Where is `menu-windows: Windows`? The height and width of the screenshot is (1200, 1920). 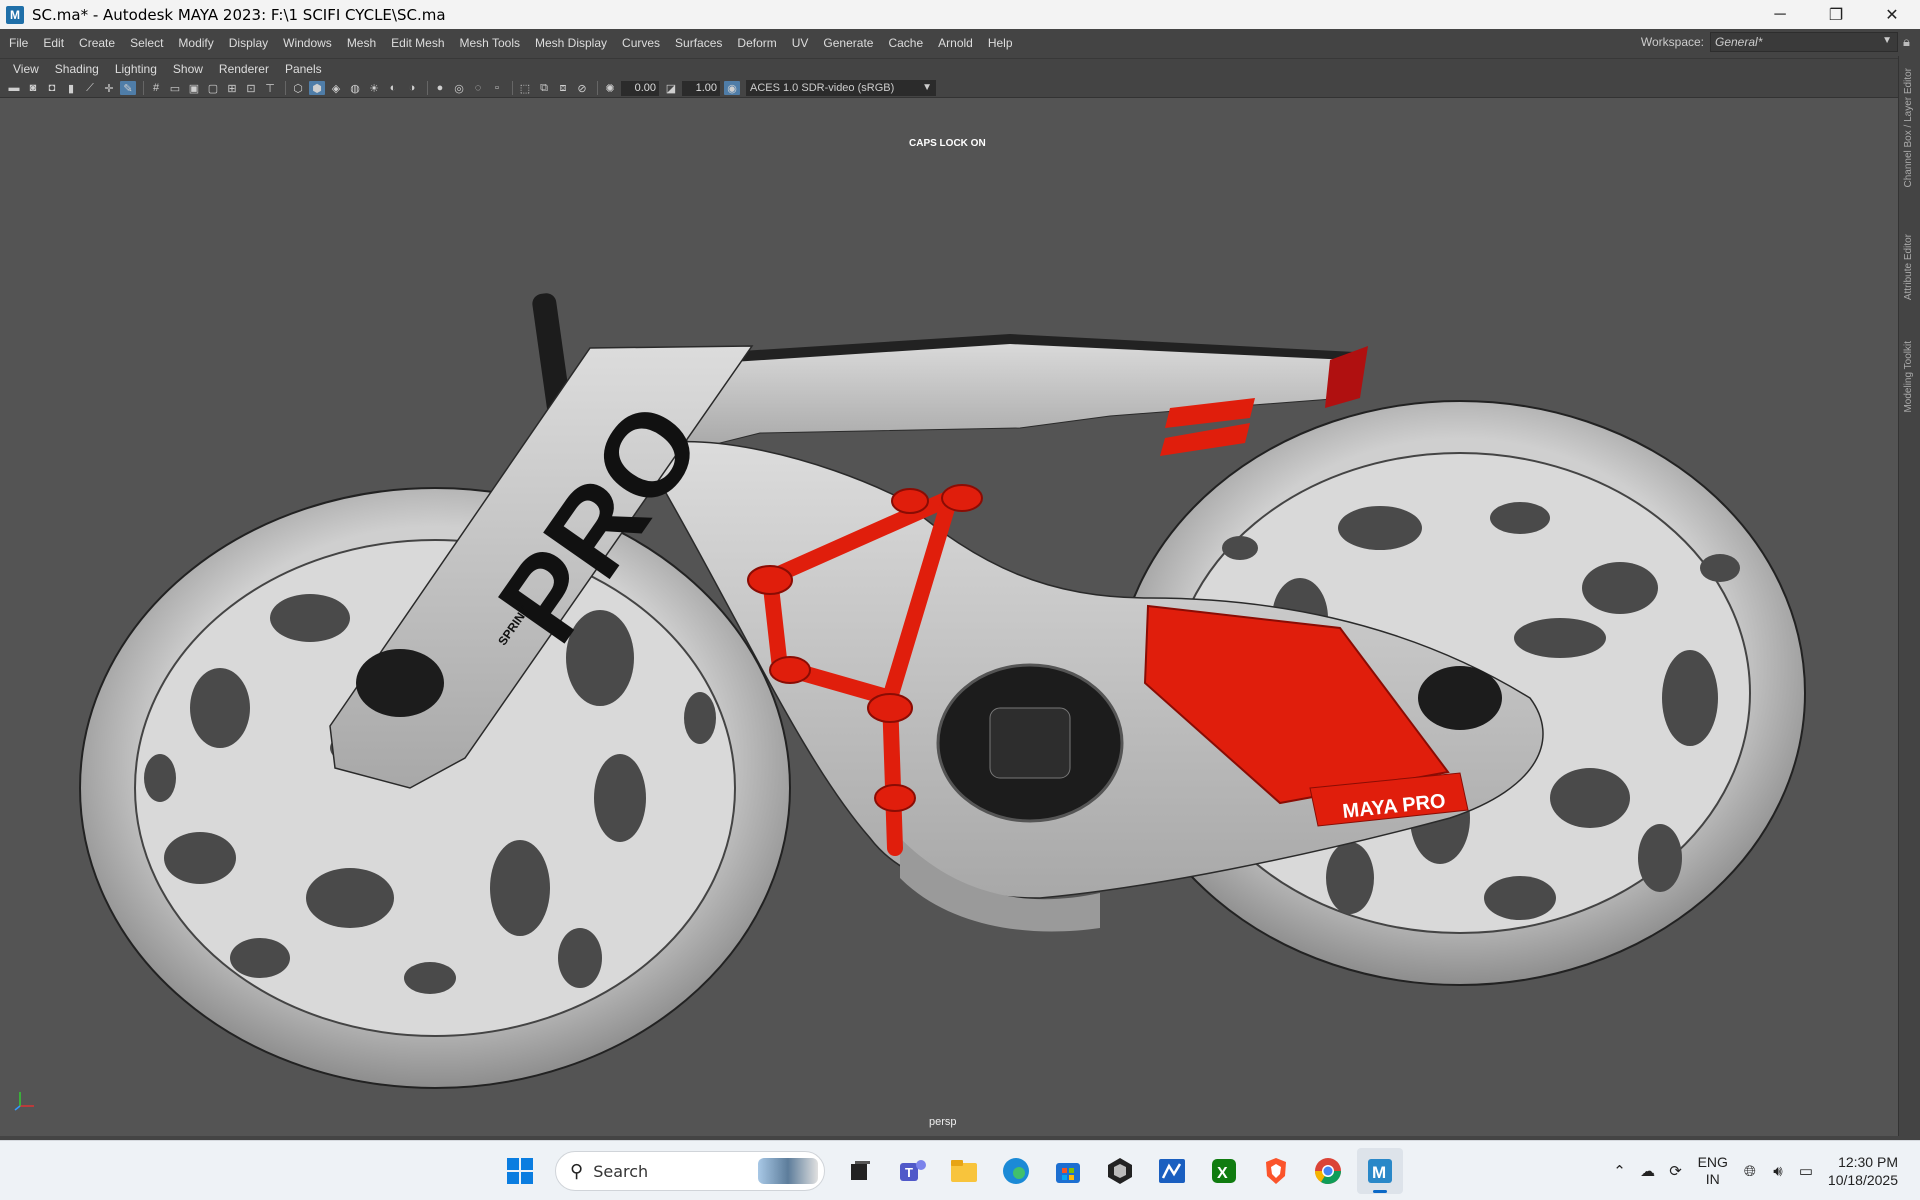
menu-windows: Windows is located at coordinates (307, 43).